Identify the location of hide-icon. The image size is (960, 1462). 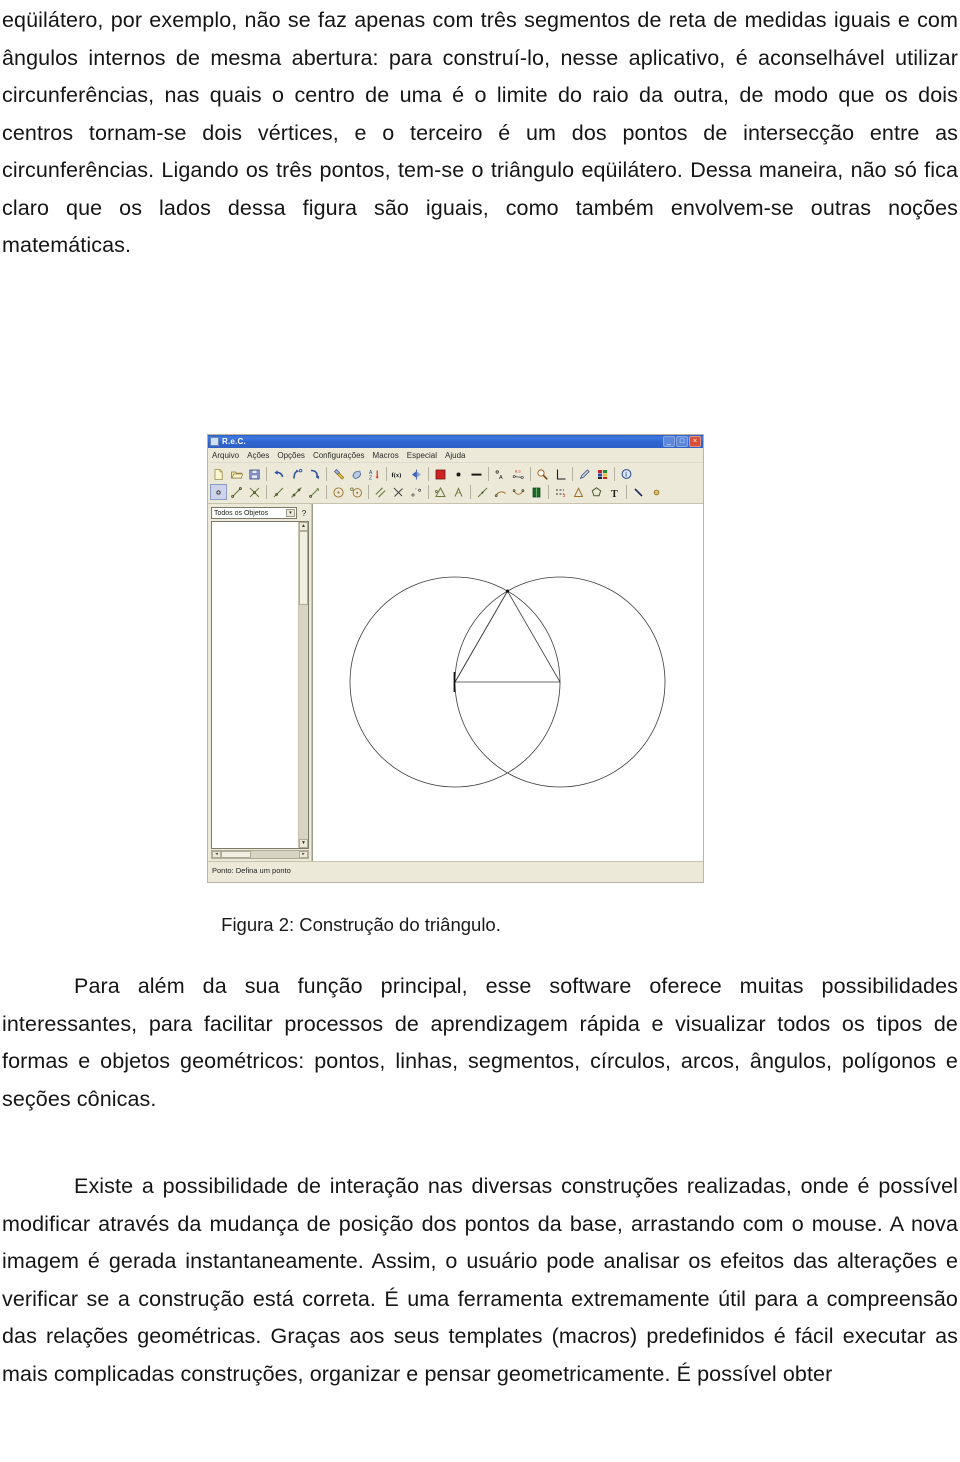
(638, 492).